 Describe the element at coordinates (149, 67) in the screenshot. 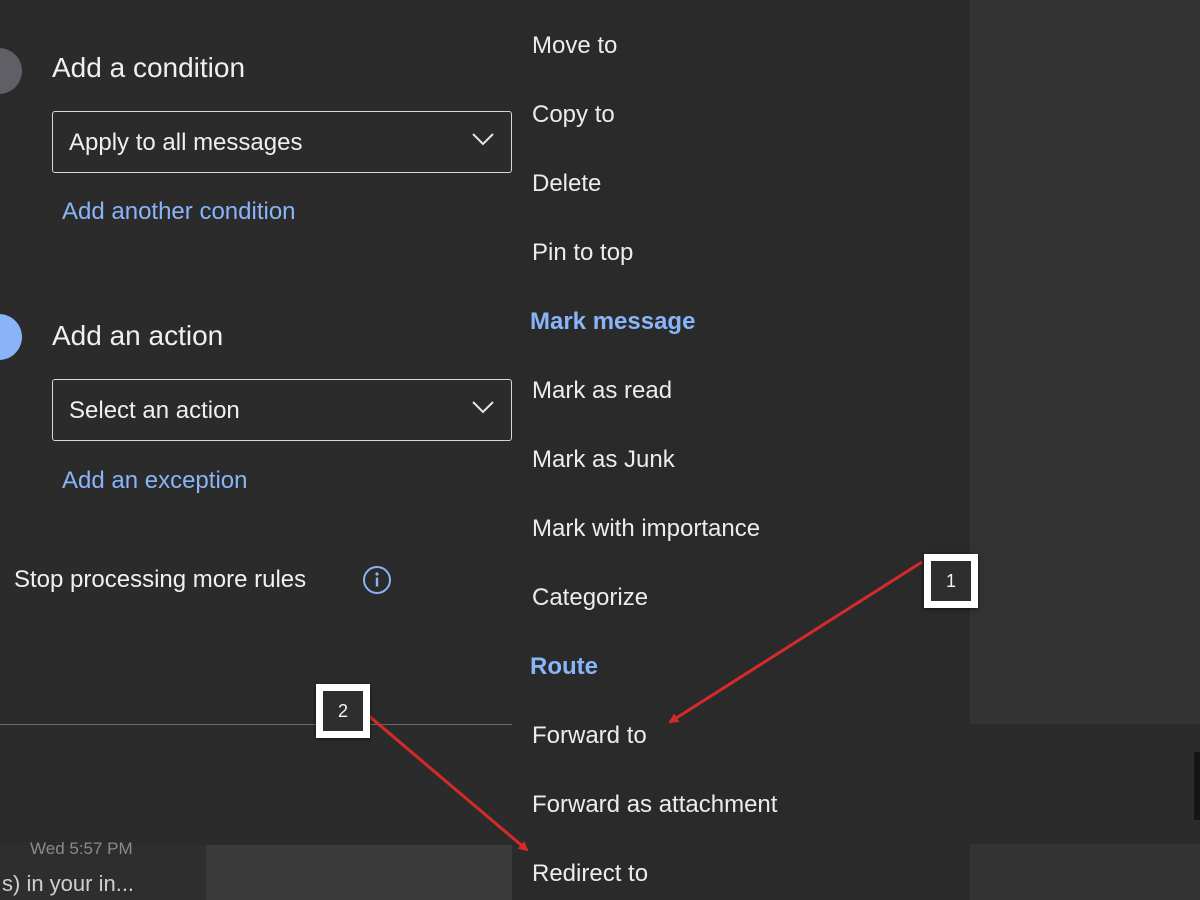

I see `condition-title: Add a condition` at that location.